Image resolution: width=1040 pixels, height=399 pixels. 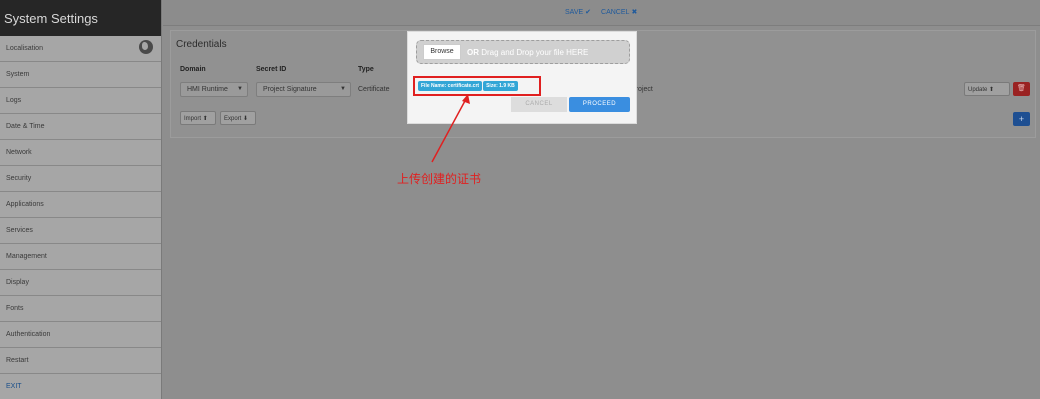 I want to click on sidebar-item-label: Date & Time, so click(x=25, y=126).